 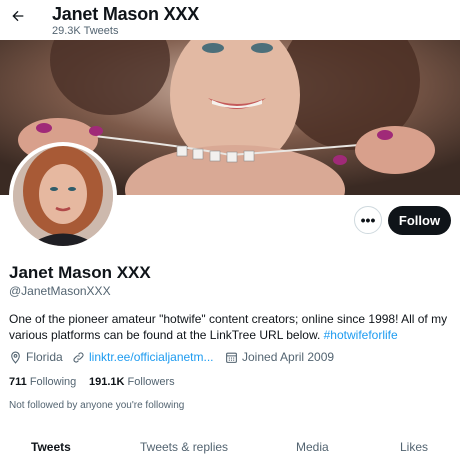 I want to click on joined-item: Joined April 2009, so click(x=279, y=357).